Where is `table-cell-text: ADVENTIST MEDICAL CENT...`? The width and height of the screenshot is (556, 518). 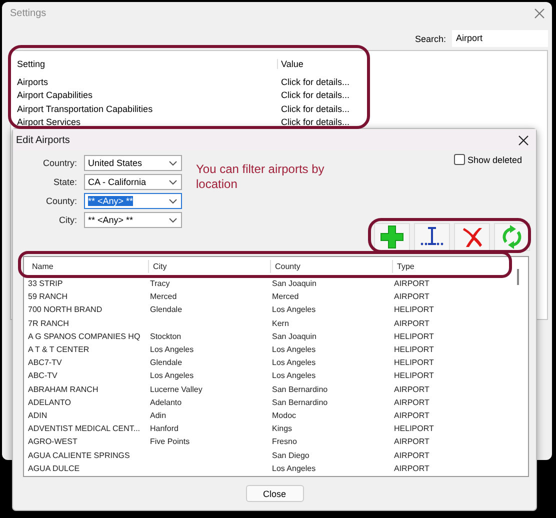
table-cell-text: ADVENTIST MEDICAL CENT... is located at coordinates (84, 429).